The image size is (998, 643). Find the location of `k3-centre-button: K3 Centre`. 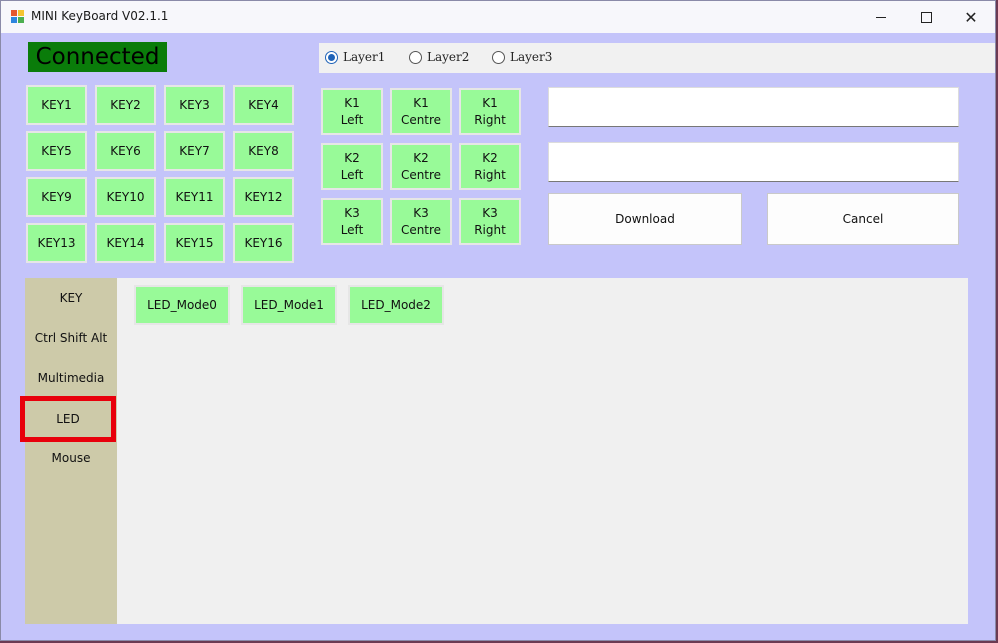

k3-centre-button: K3 Centre is located at coordinates (421, 221).